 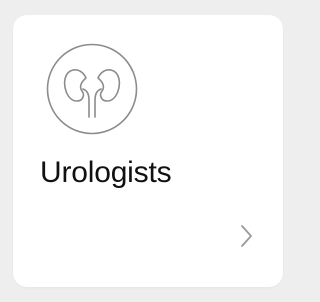 I want to click on chevron-right-icon, so click(x=246, y=236).